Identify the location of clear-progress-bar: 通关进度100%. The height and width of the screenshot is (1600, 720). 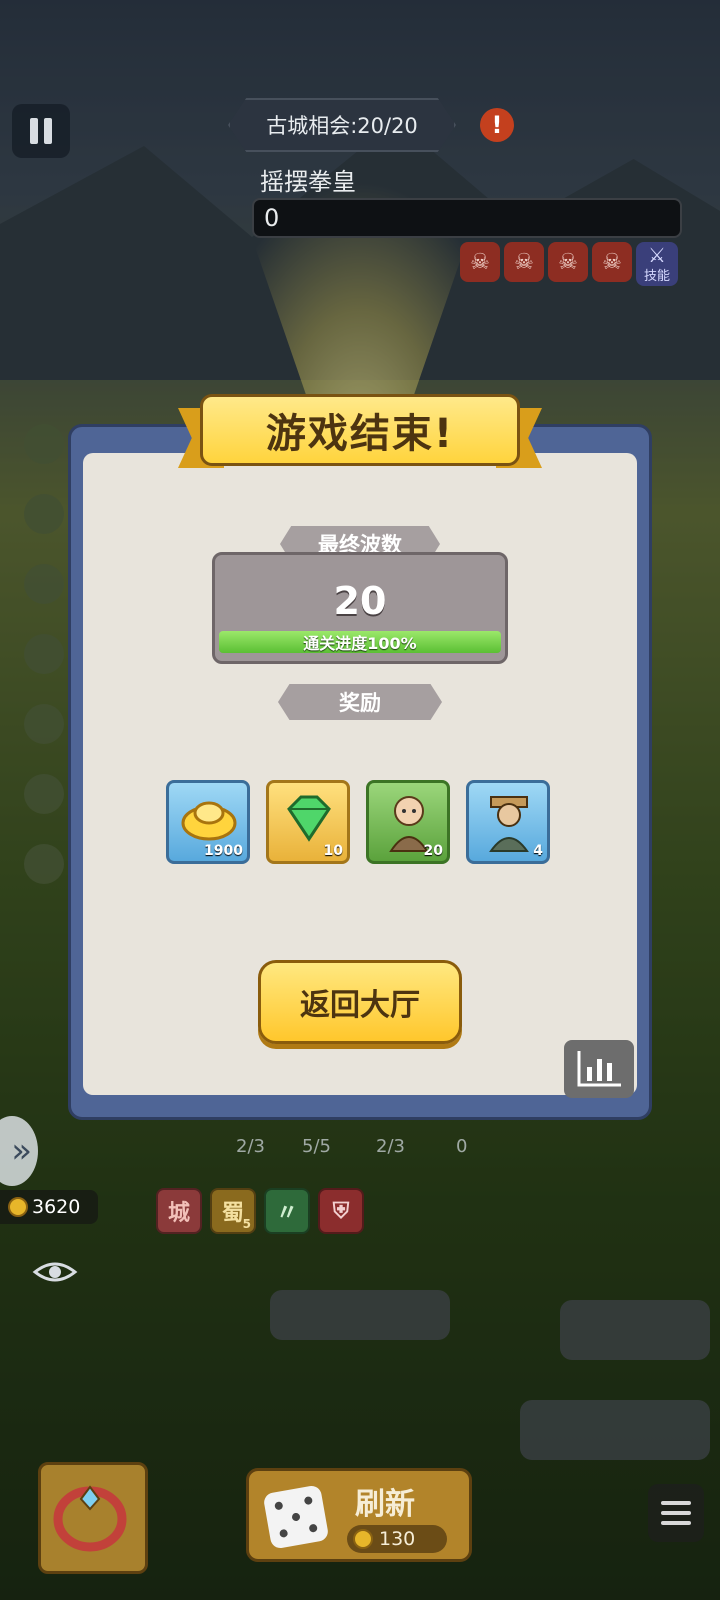
(360, 642).